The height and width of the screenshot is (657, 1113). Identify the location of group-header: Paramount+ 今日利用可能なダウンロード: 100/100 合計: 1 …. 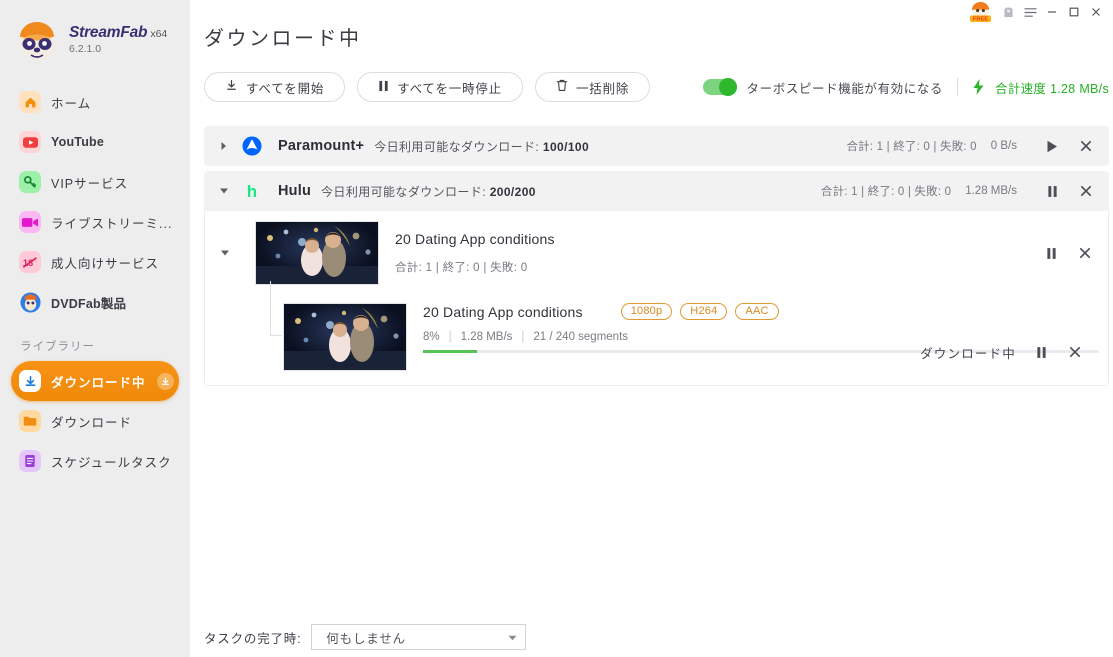
(656, 146).